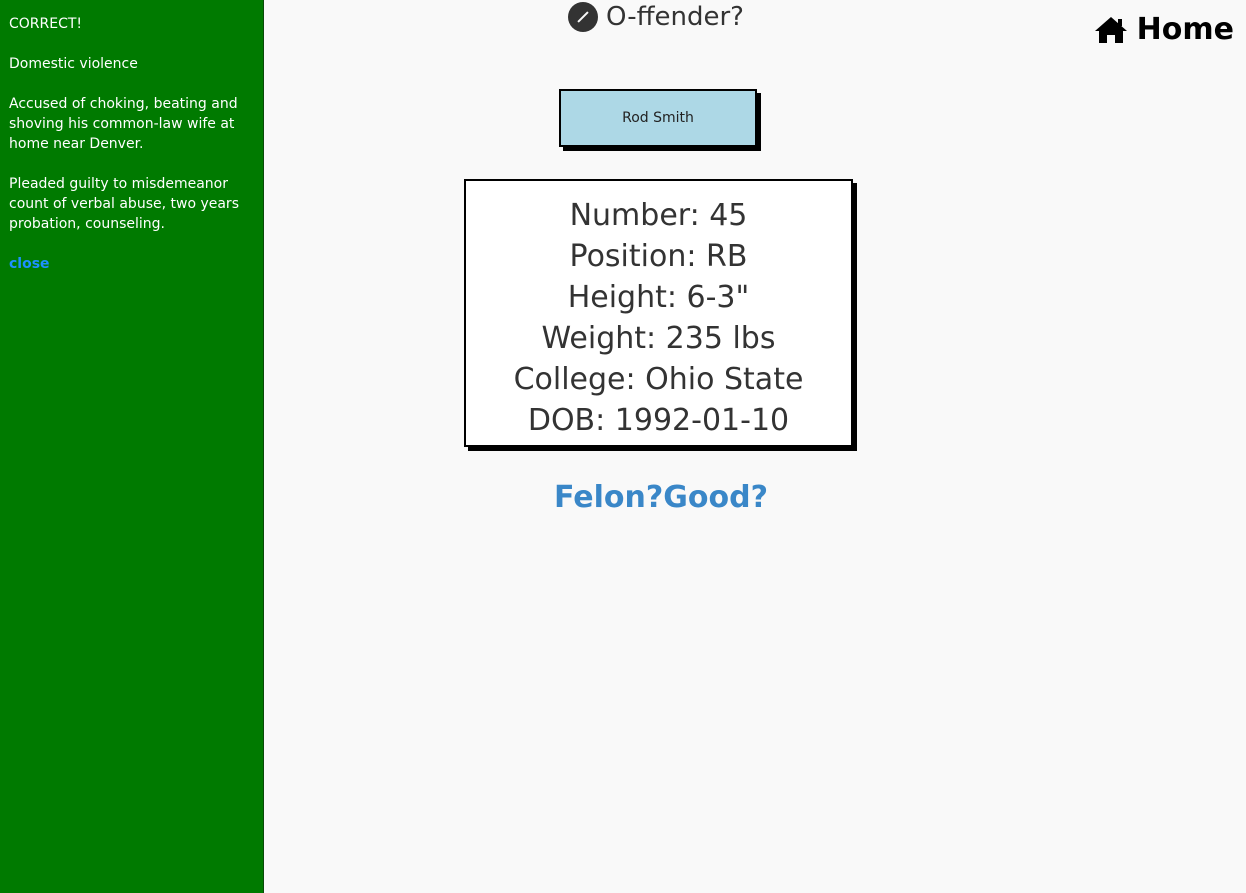 This screenshot has height=893, width=1246. I want to click on house-icon, so click(1111, 30).